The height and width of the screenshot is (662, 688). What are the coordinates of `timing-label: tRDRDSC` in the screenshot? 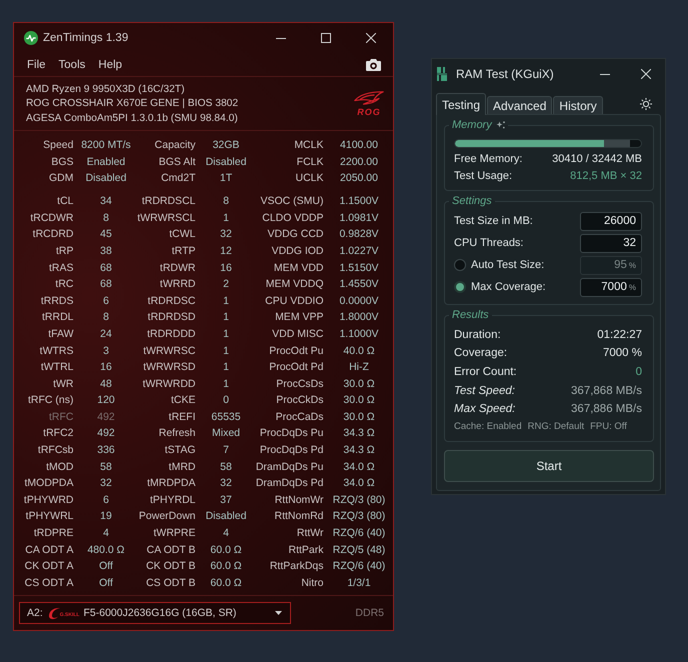 It's located at (172, 301).